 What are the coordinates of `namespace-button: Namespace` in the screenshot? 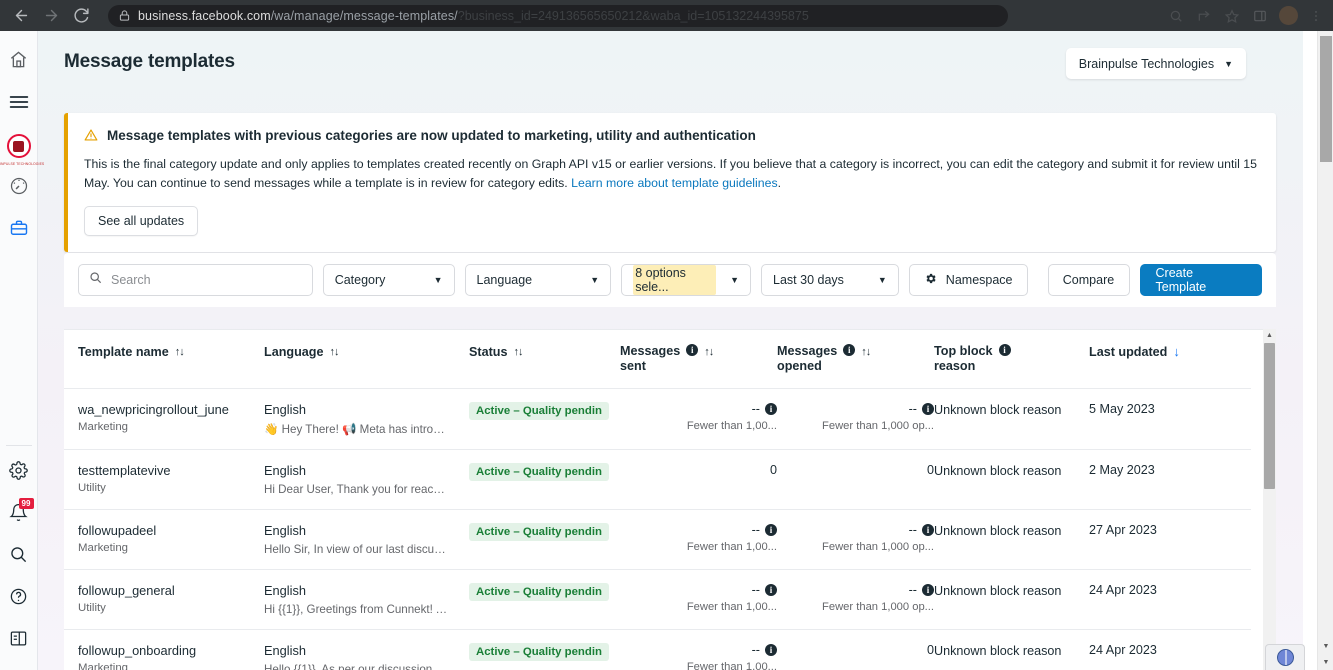 It's located at (968, 280).